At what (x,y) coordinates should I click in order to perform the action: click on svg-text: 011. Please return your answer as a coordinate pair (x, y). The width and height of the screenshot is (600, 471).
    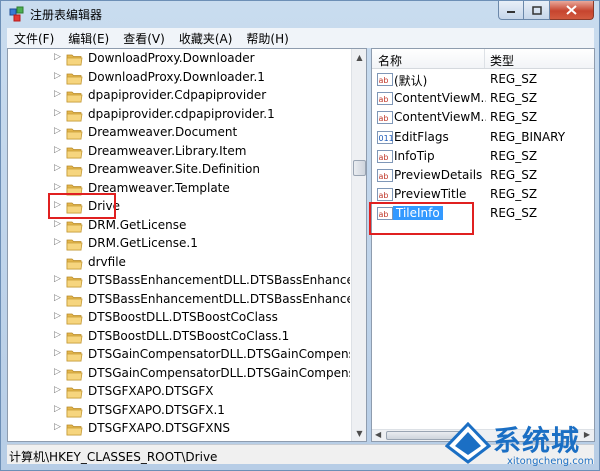
    Looking at the image, I should click on (386, 138).